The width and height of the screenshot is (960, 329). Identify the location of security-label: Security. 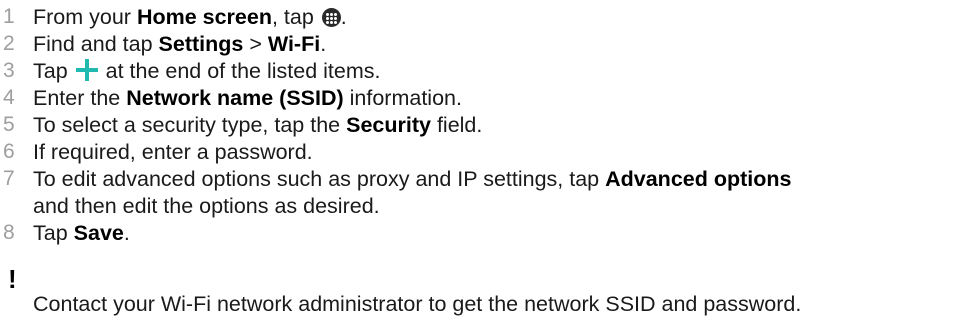
(388, 125).